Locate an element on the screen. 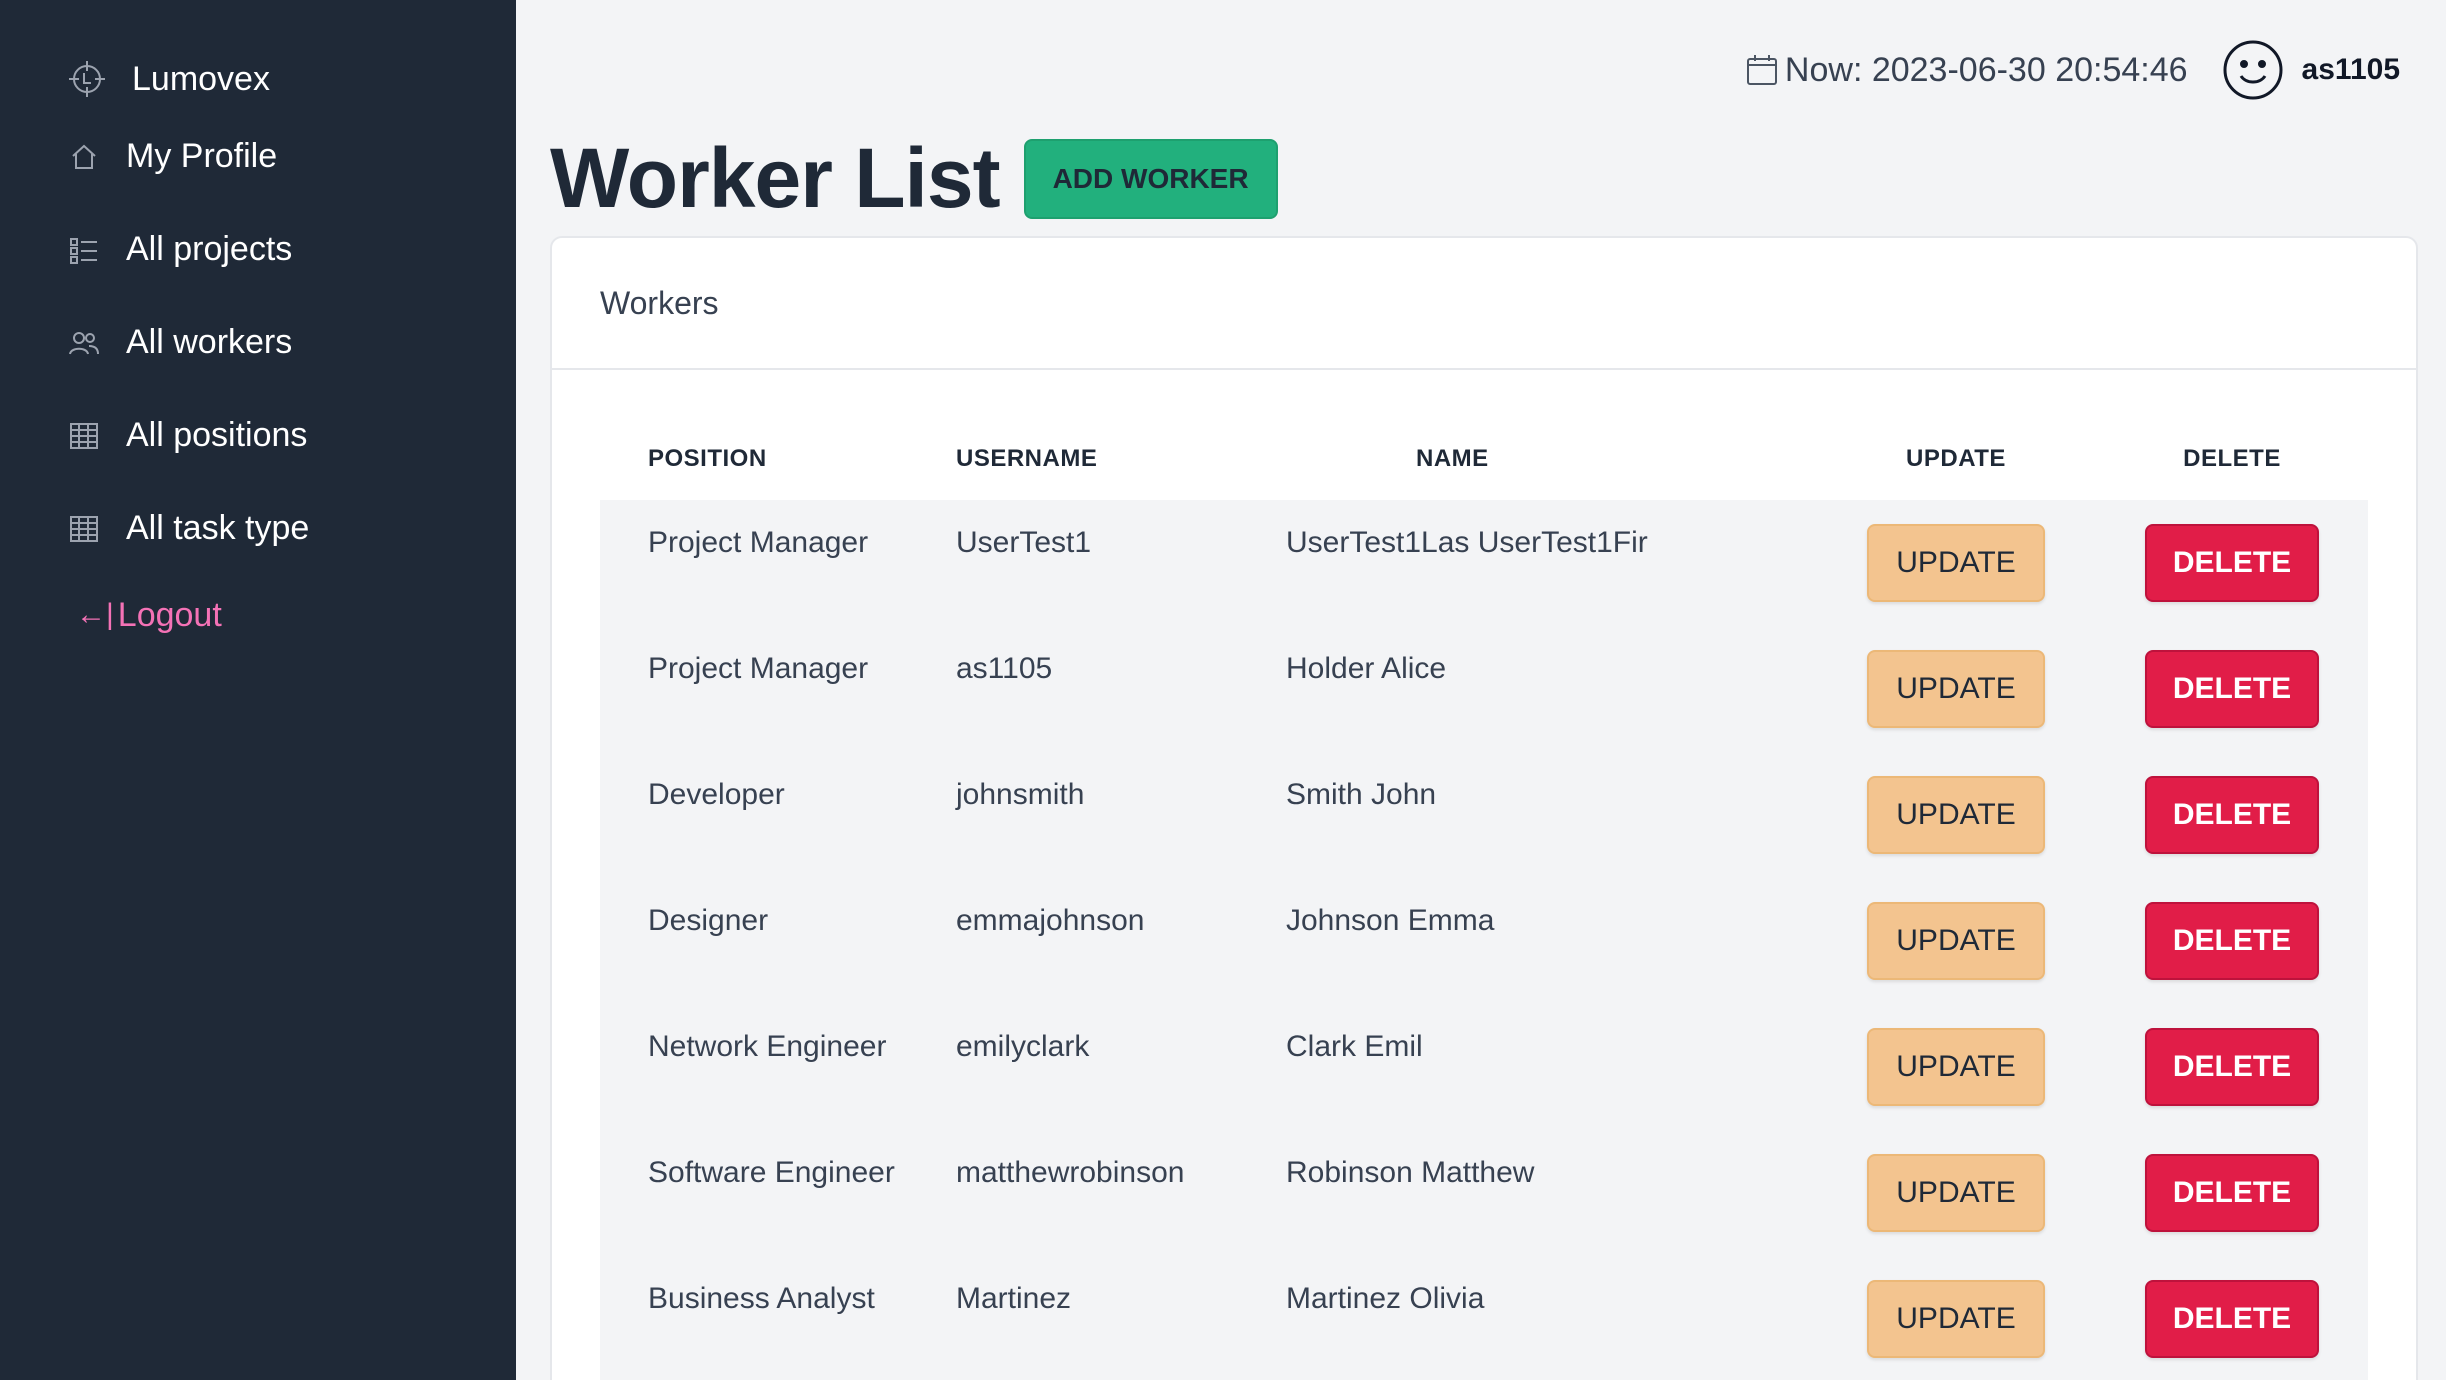 This screenshot has height=1380, width=2446. smiley-avatar-icon is located at coordinates (2253, 70).